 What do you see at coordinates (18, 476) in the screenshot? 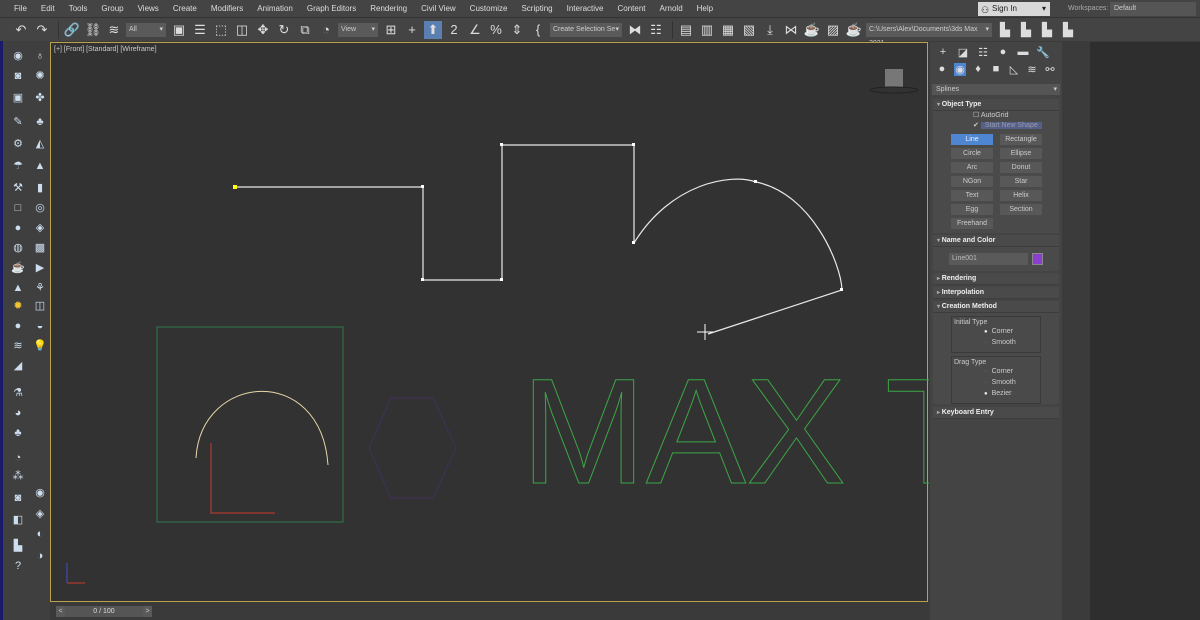
I see `tool-icon: ⁂` at bounding box center [18, 476].